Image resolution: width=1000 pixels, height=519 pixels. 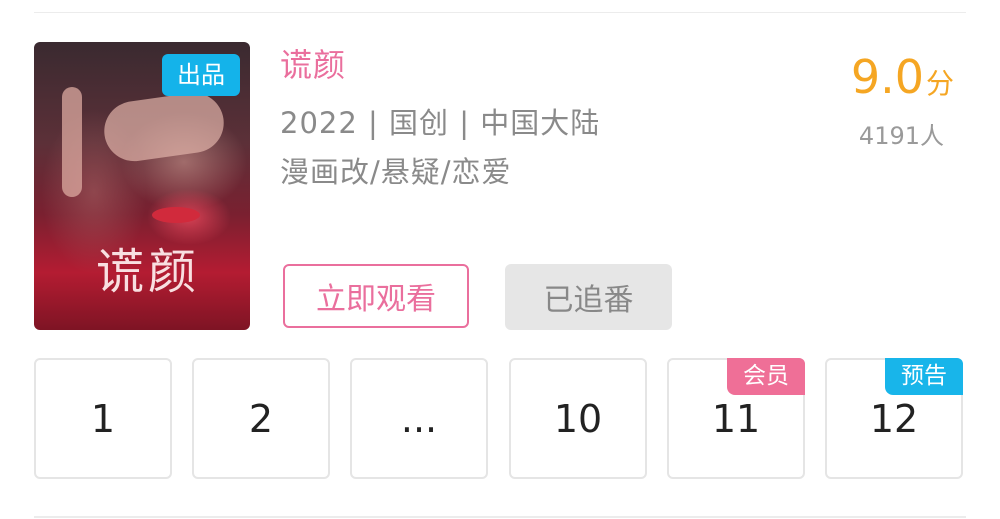 What do you see at coordinates (201, 75) in the screenshot?
I see `produced-badge: 出品` at bounding box center [201, 75].